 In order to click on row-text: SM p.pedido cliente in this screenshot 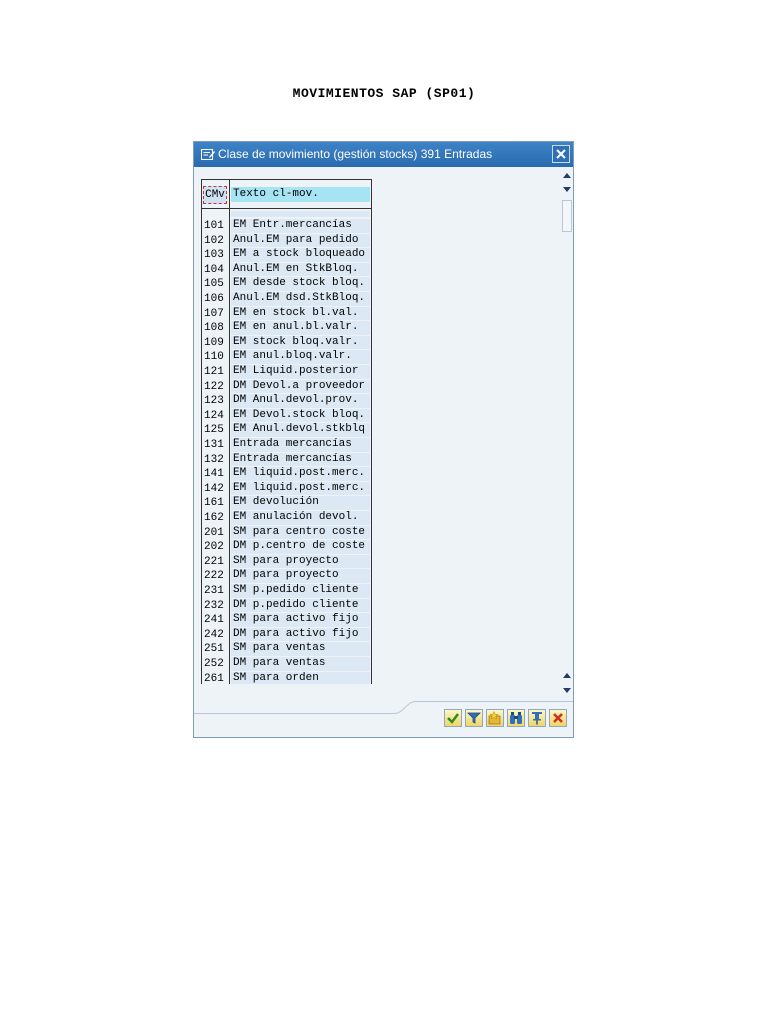, I will do `click(300, 591)`.